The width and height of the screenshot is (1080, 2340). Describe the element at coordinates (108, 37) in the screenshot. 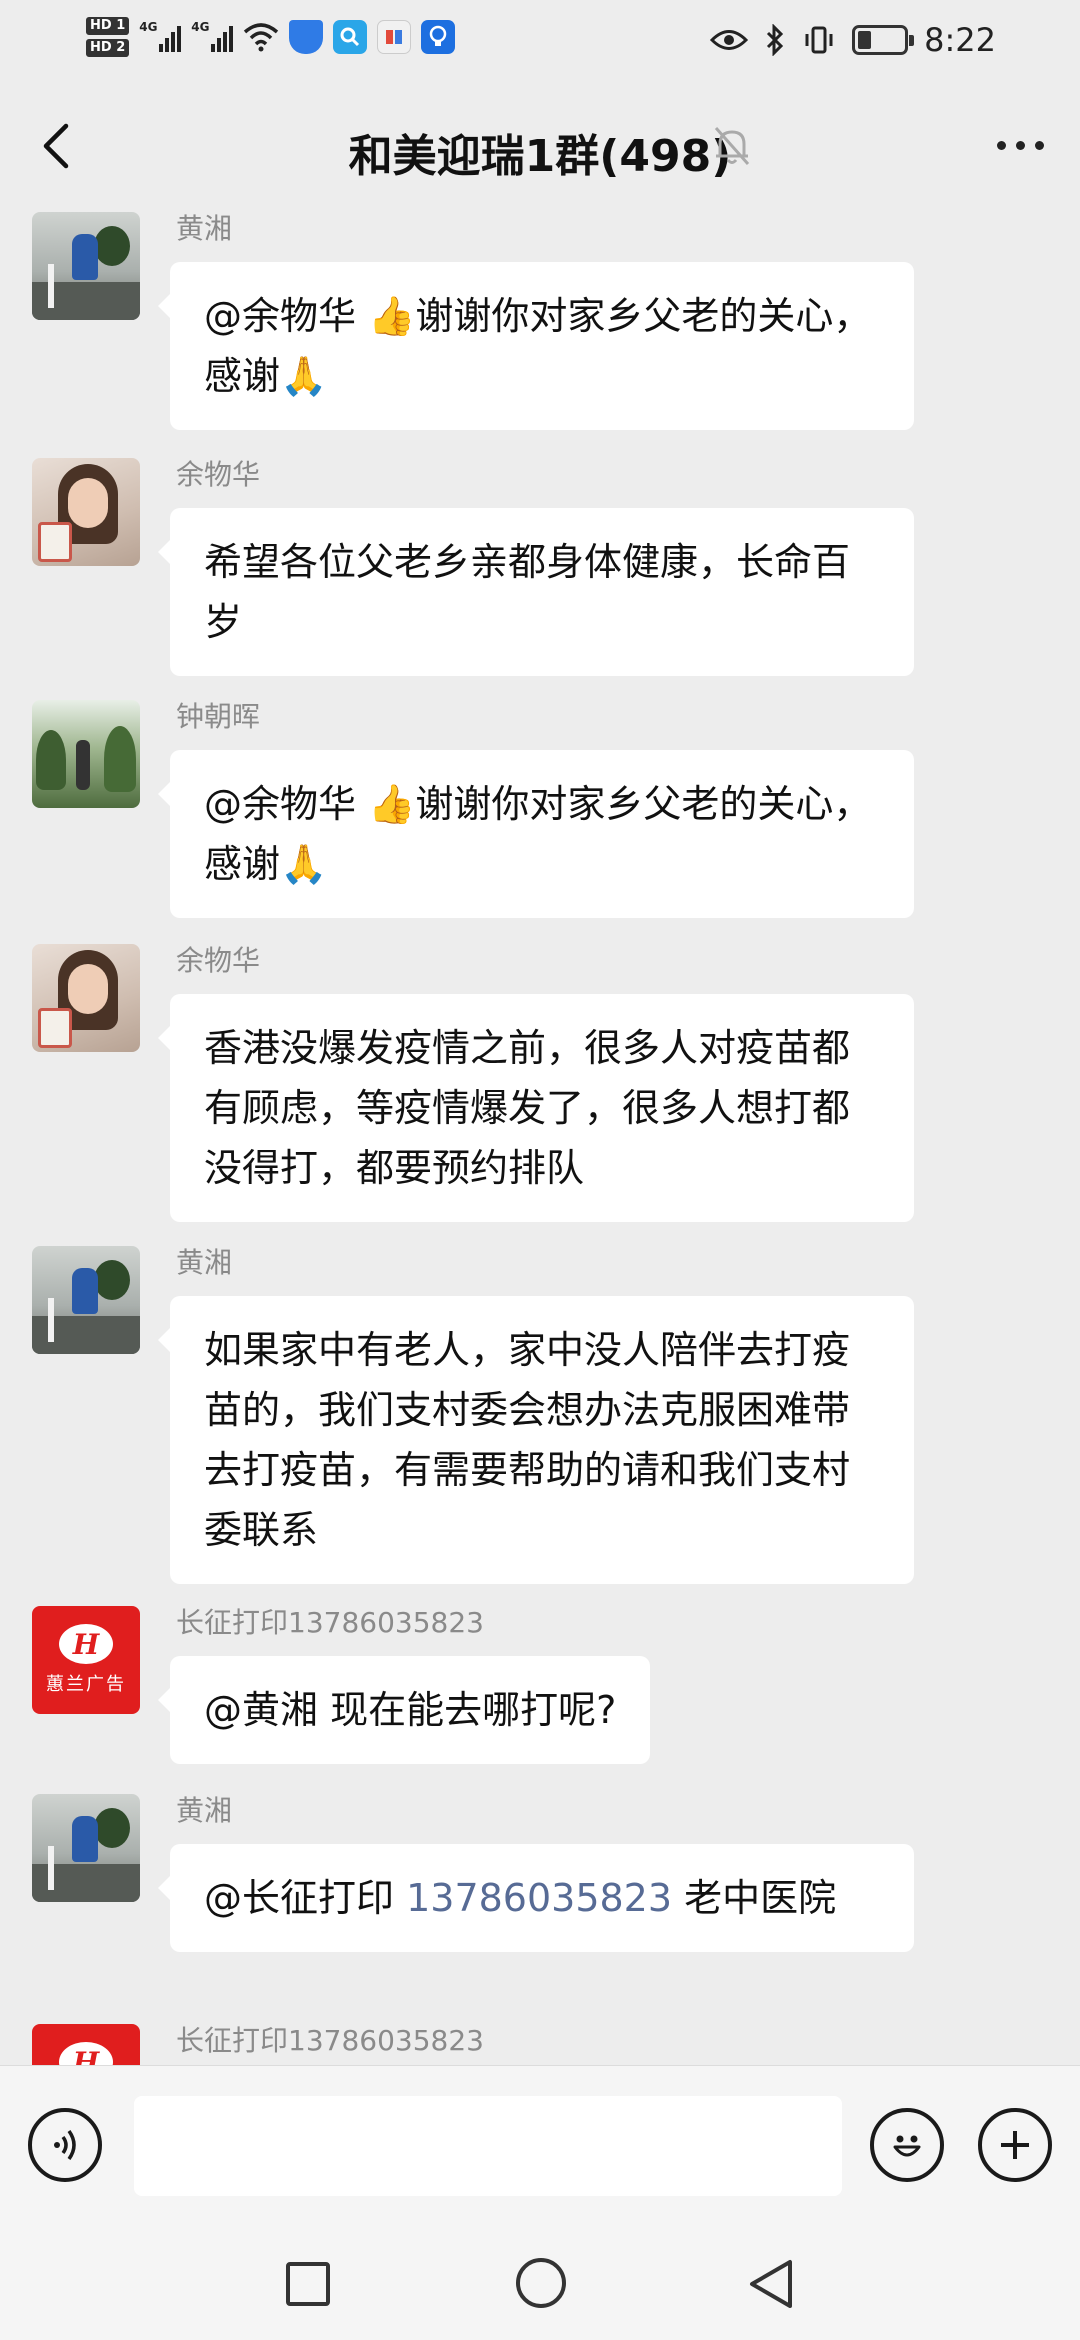

I see `hd-indicators: HD 1 HD 2` at that location.